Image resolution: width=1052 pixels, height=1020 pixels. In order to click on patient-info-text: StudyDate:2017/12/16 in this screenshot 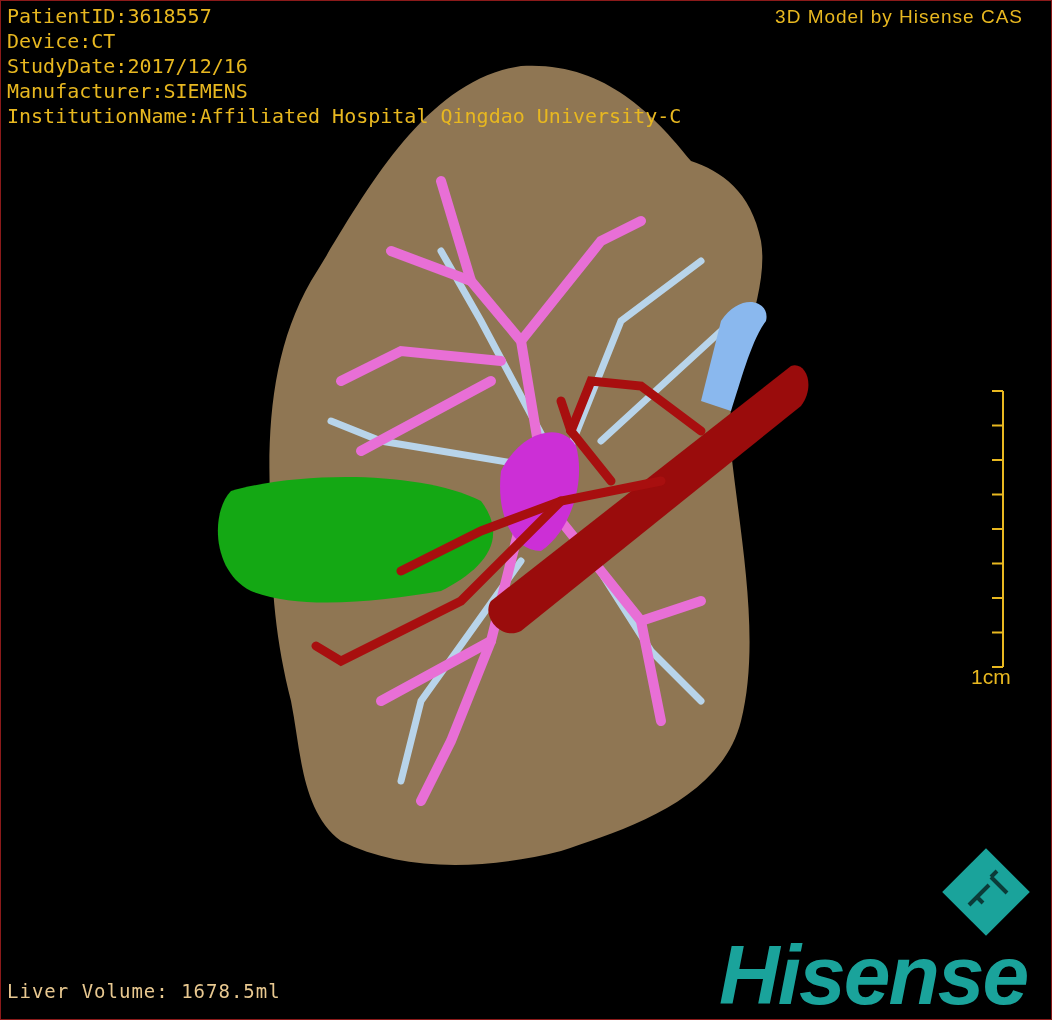, I will do `click(128, 66)`.